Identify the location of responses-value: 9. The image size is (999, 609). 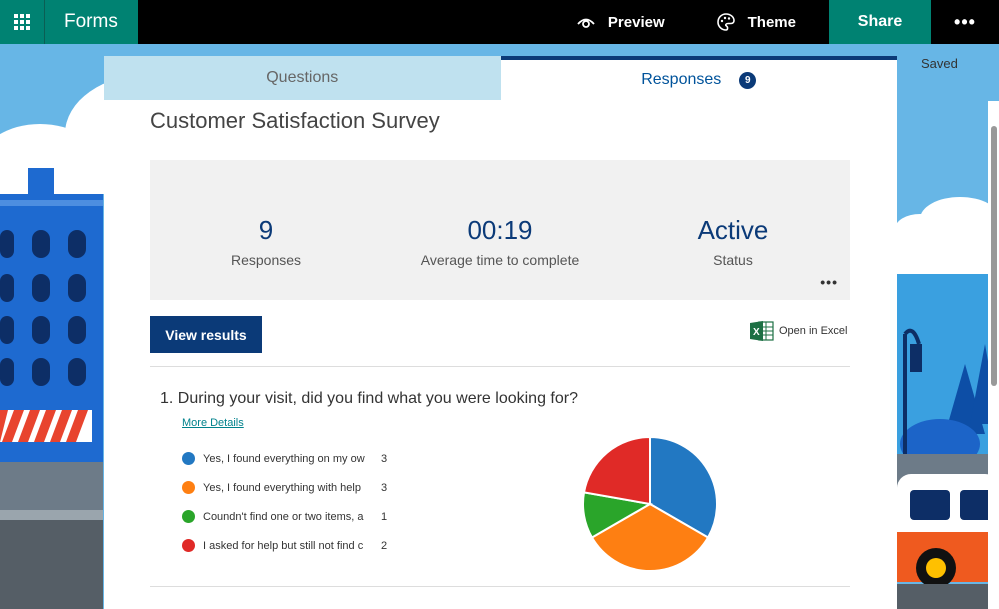
(266, 230).